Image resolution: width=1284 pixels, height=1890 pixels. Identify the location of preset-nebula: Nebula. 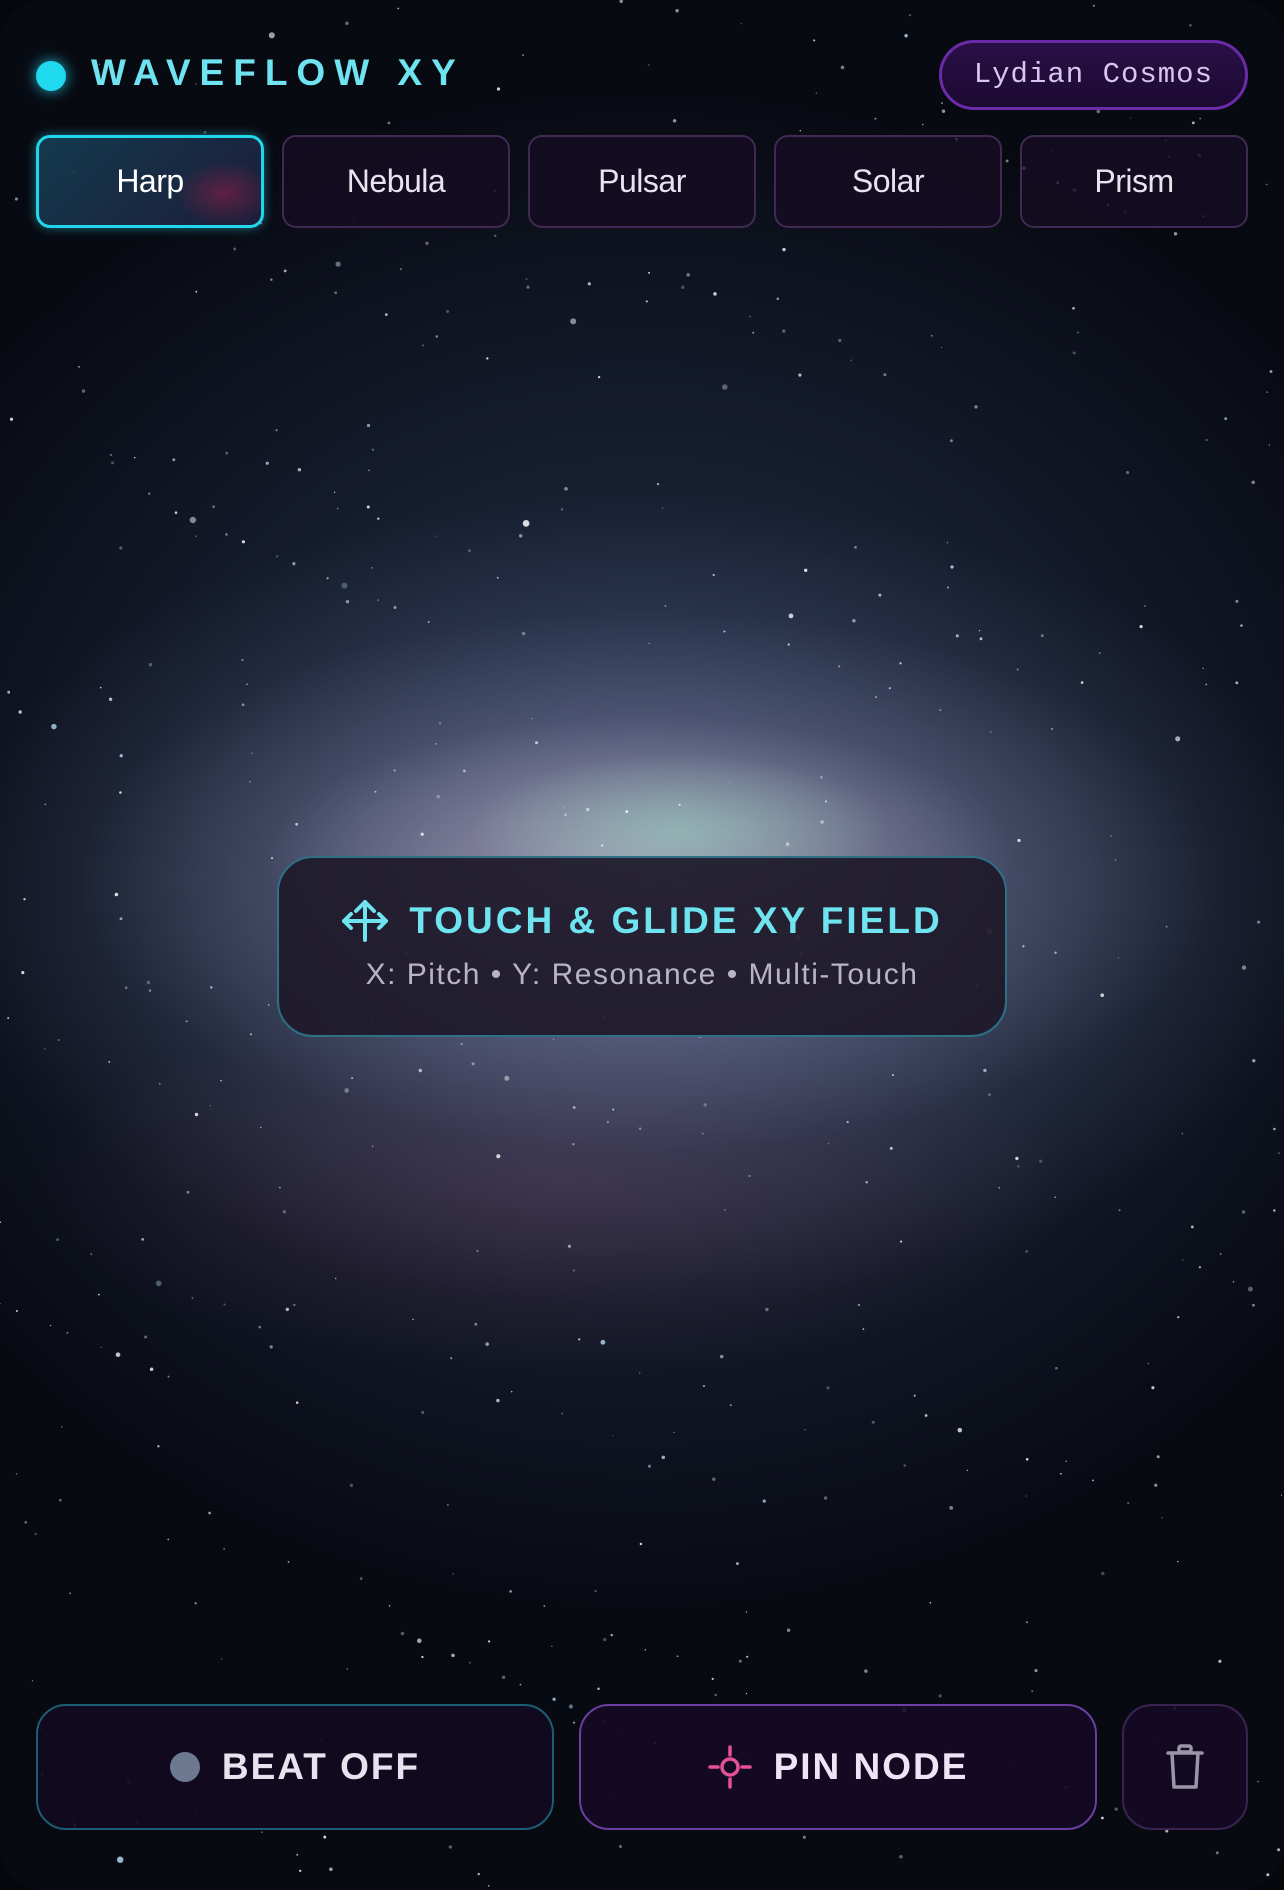
(396, 181).